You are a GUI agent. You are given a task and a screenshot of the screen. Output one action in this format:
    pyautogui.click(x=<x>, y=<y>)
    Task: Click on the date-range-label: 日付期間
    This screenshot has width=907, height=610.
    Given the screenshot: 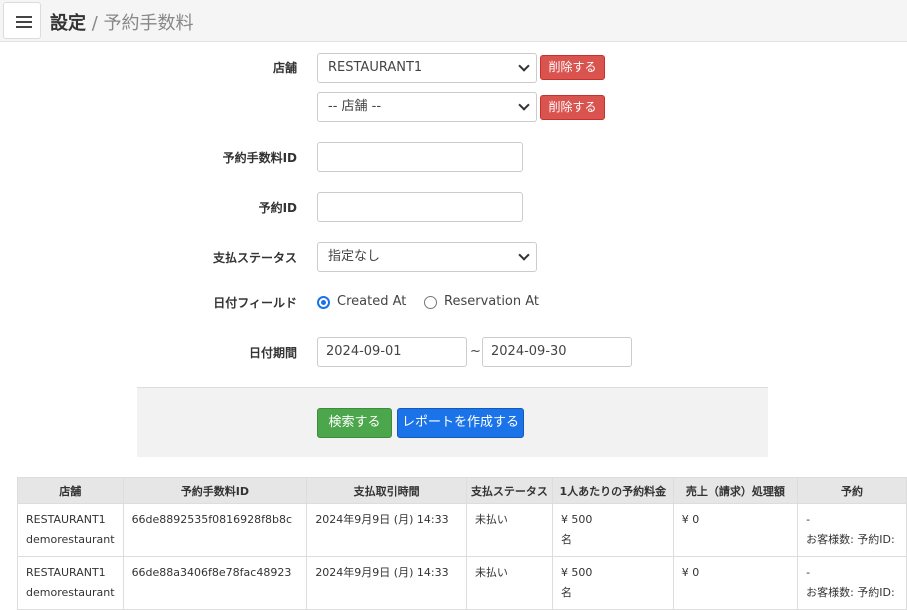 What is the action you would take?
    pyautogui.click(x=272, y=353)
    